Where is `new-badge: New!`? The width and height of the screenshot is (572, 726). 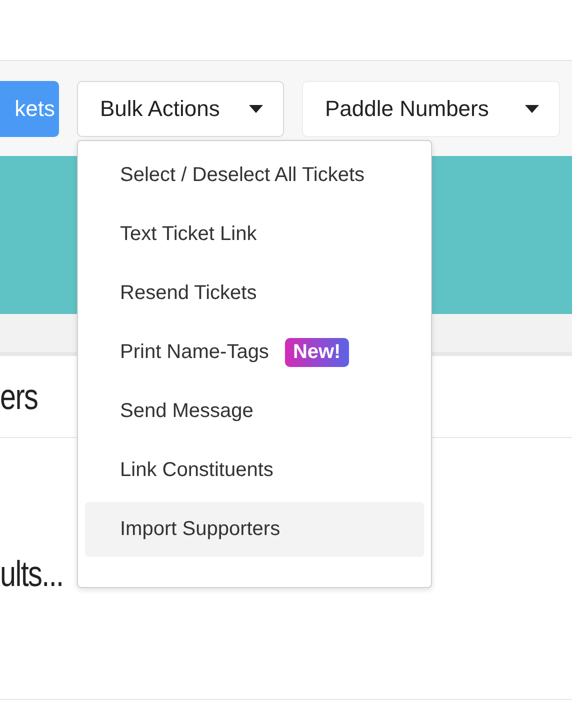 new-badge: New! is located at coordinates (316, 352).